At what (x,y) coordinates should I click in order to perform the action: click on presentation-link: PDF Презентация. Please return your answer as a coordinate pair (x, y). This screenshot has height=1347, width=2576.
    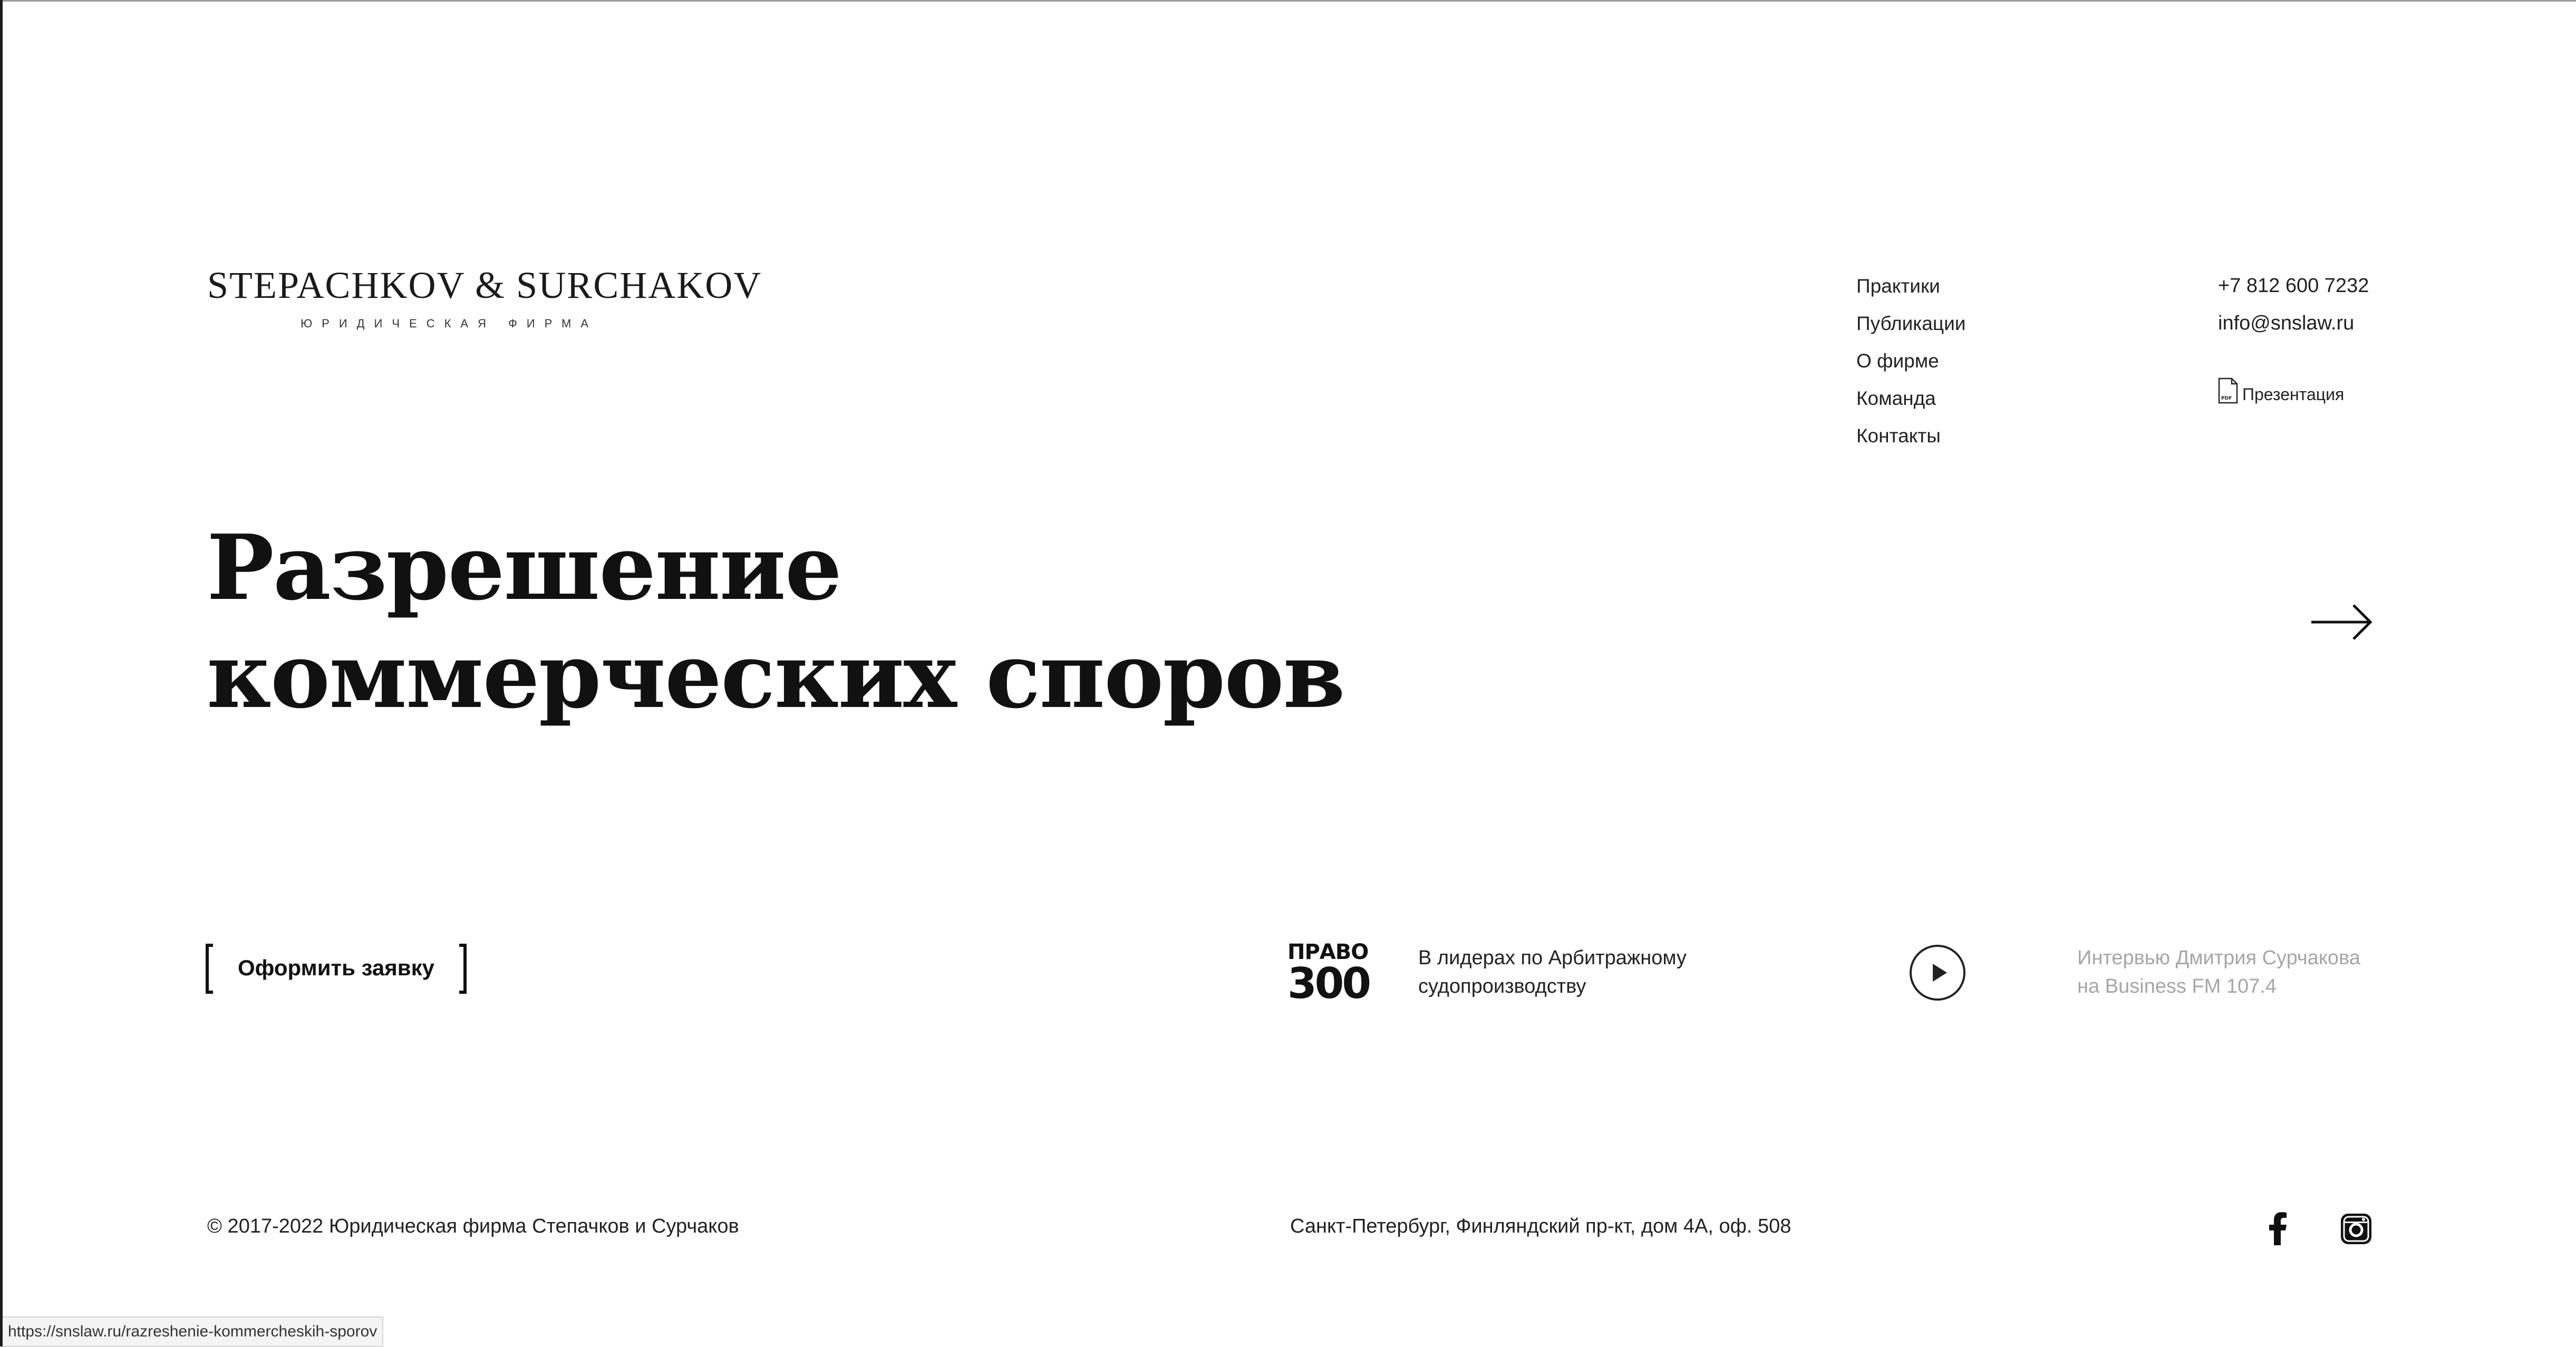
    Looking at the image, I should click on (2297, 390).